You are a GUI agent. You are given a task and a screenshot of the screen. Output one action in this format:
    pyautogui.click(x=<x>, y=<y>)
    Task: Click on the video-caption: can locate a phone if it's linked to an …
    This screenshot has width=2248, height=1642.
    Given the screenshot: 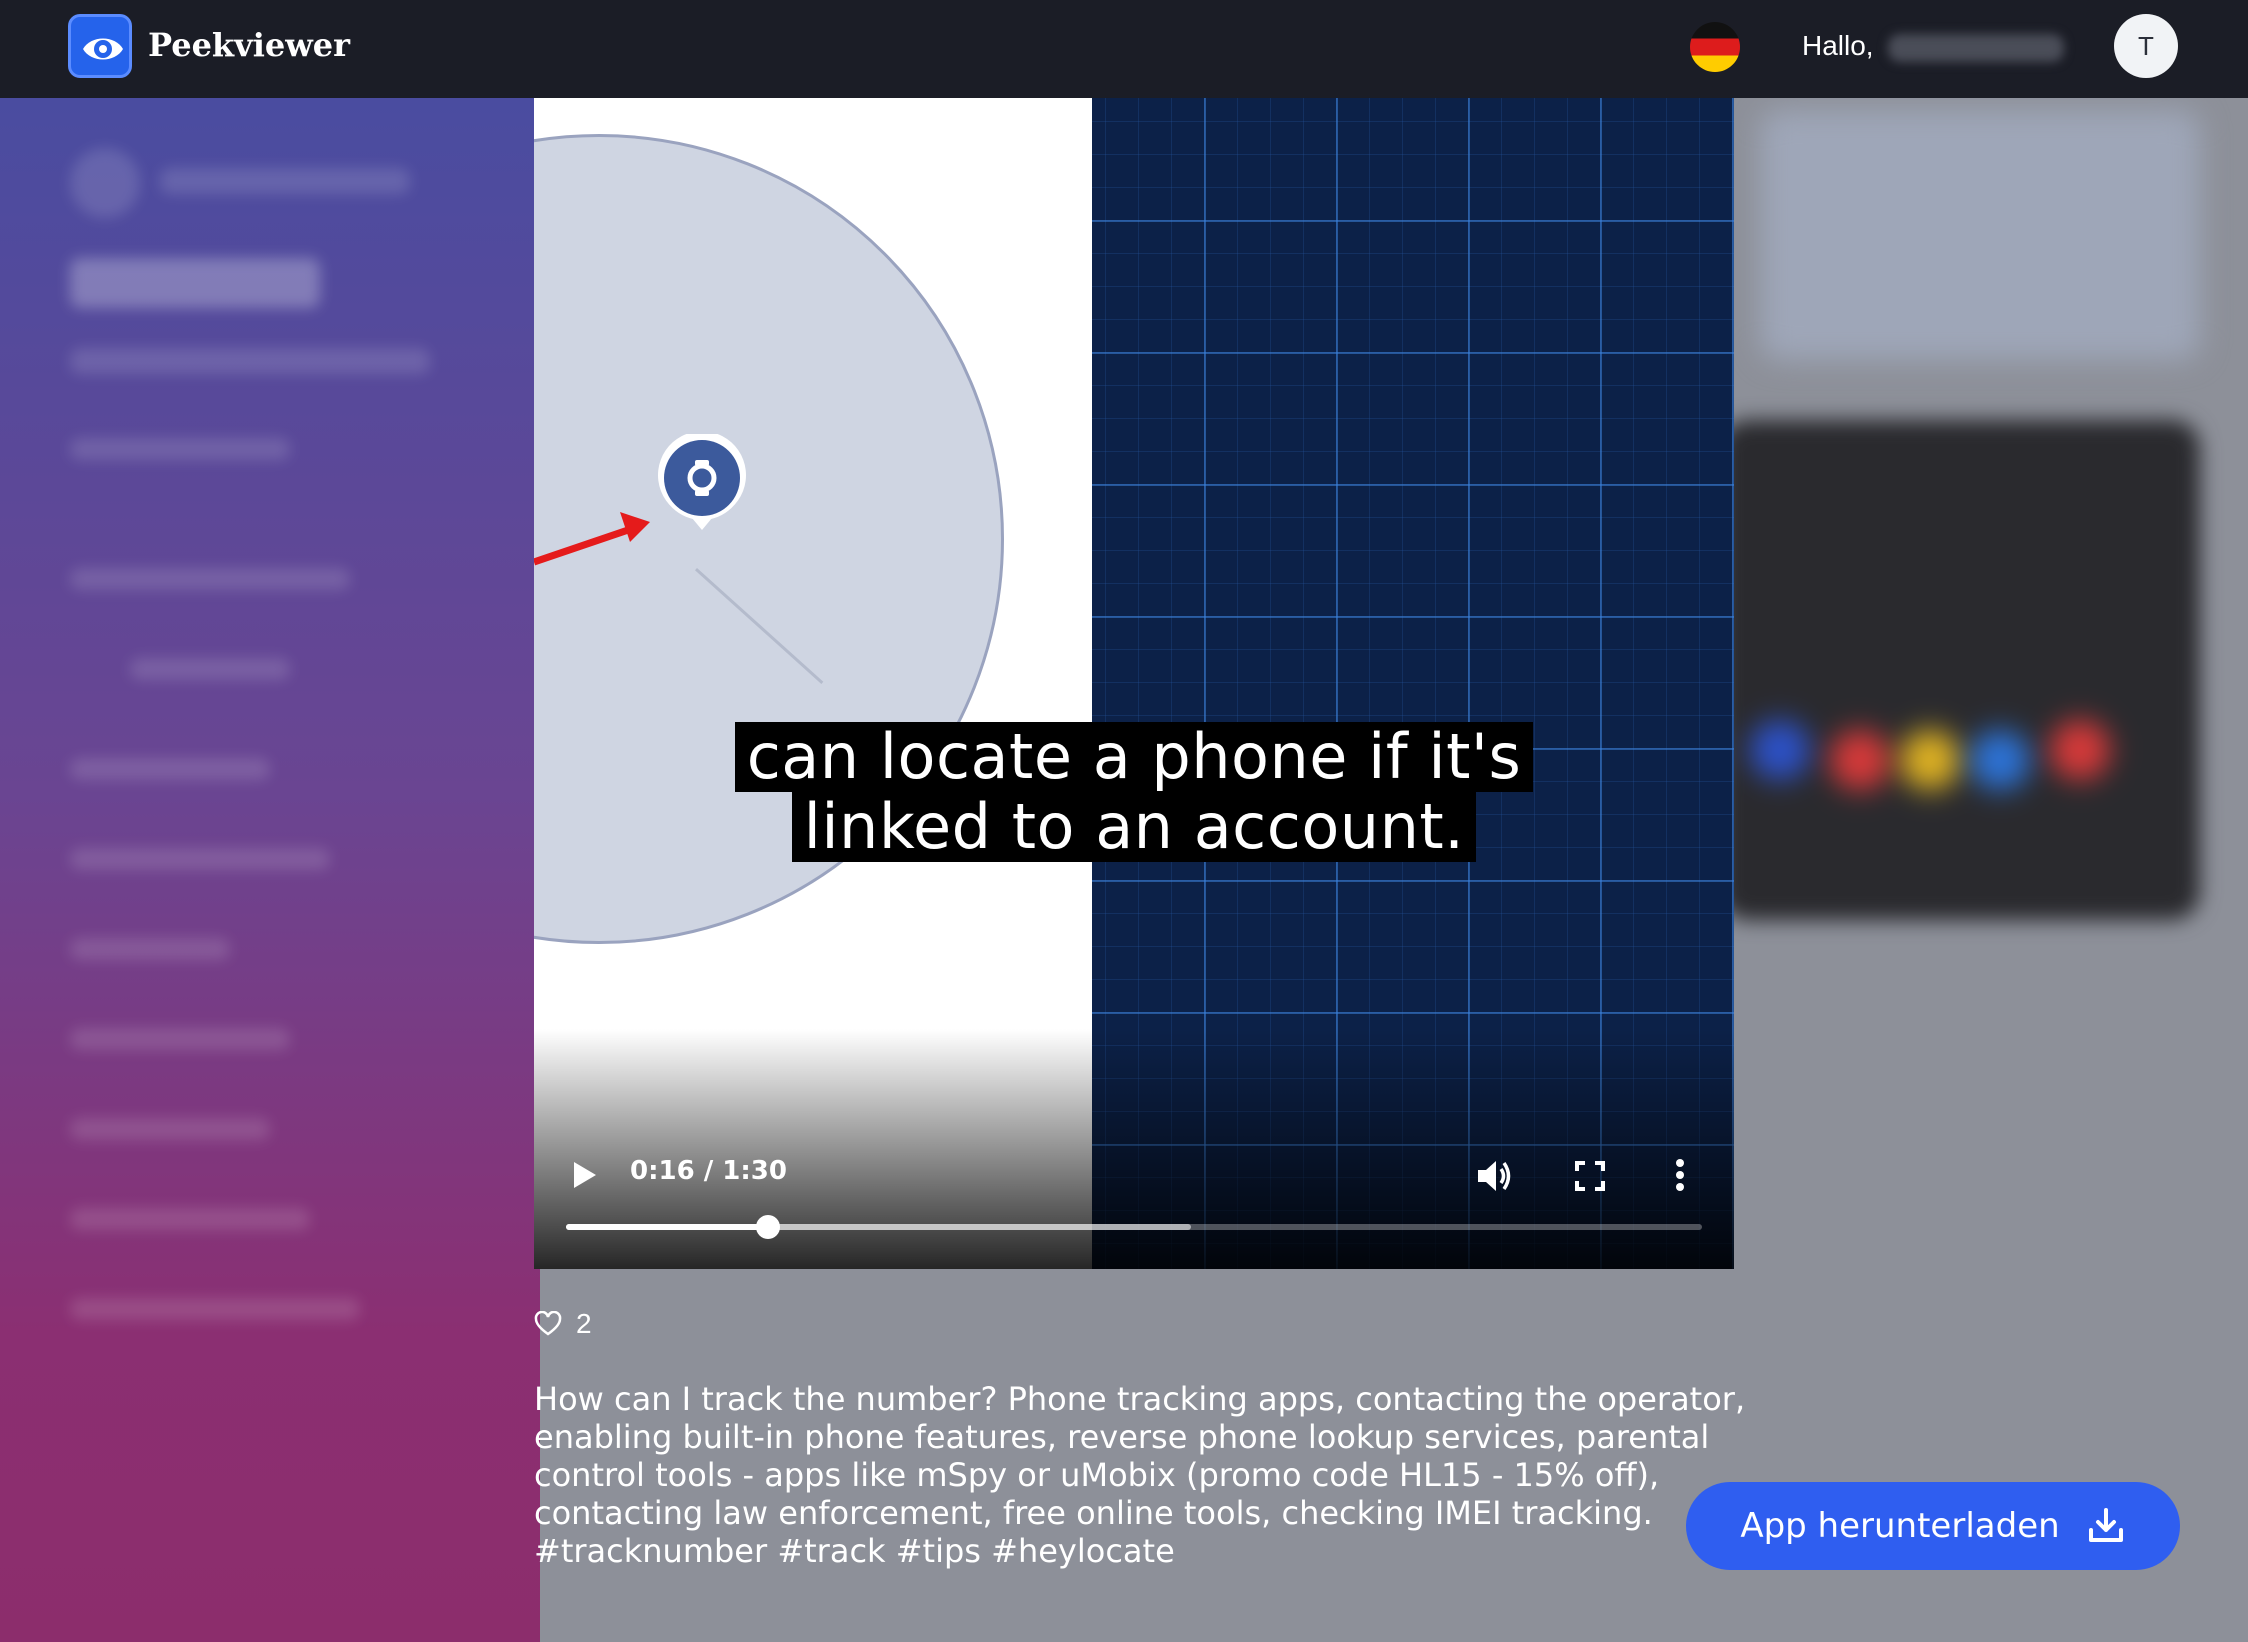 What is the action you would take?
    pyautogui.click(x=1134, y=792)
    